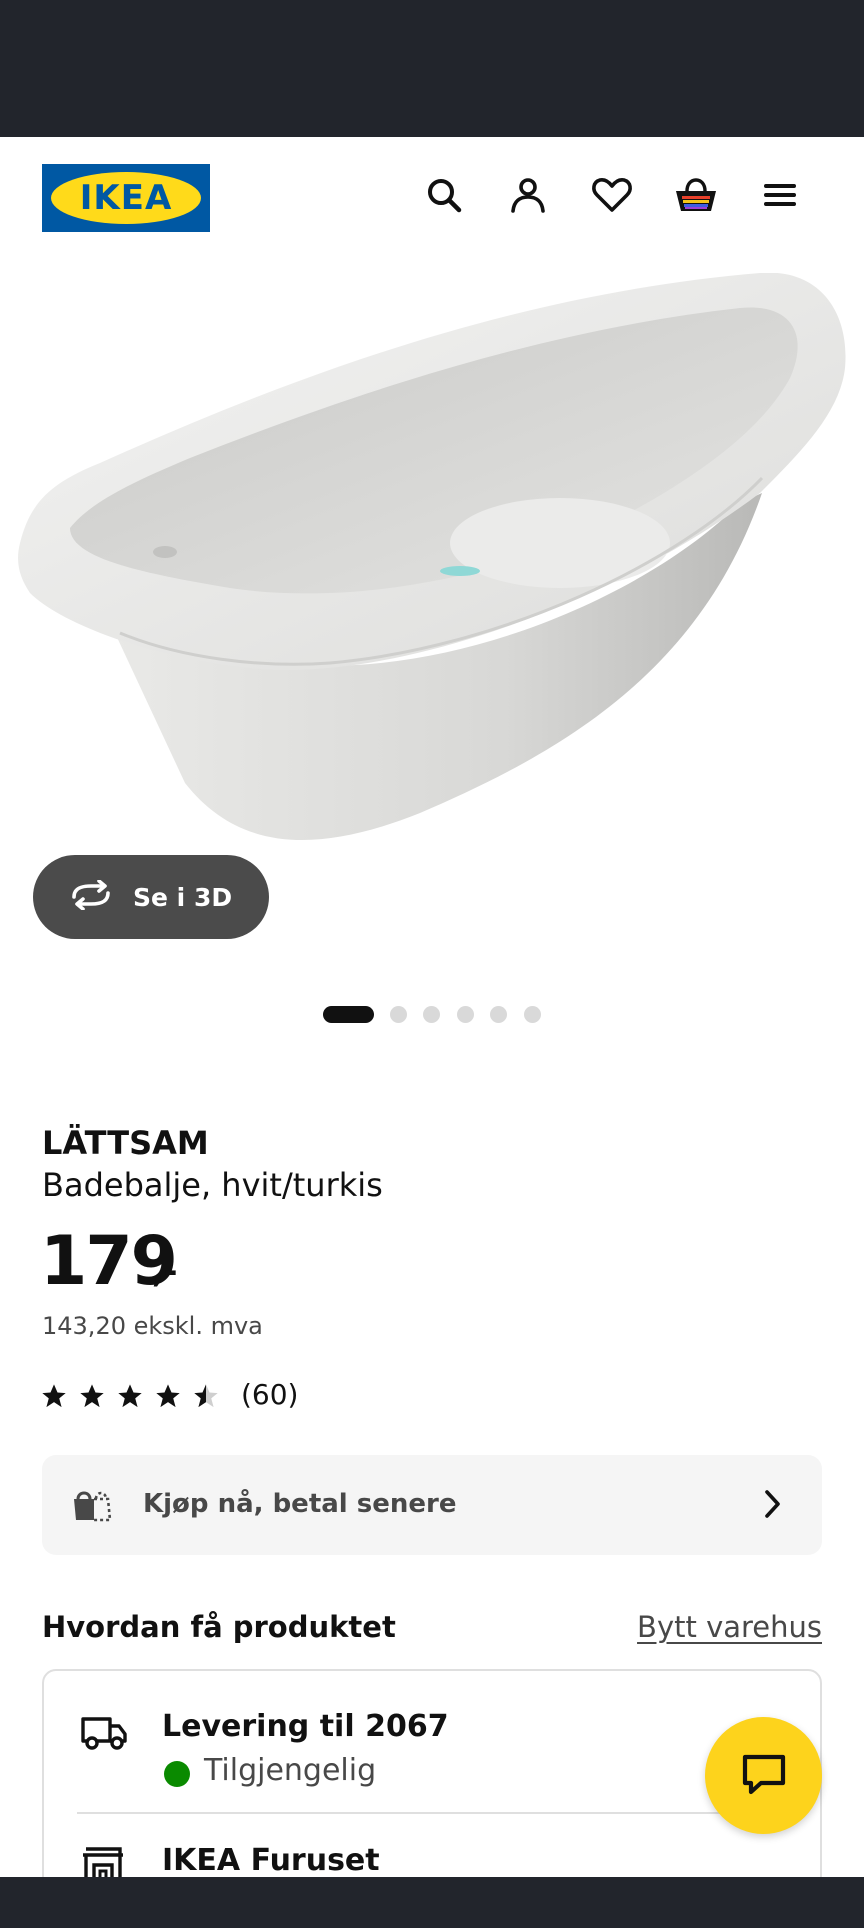  I want to click on change-store-link: Bytt varehus, so click(729, 1627).